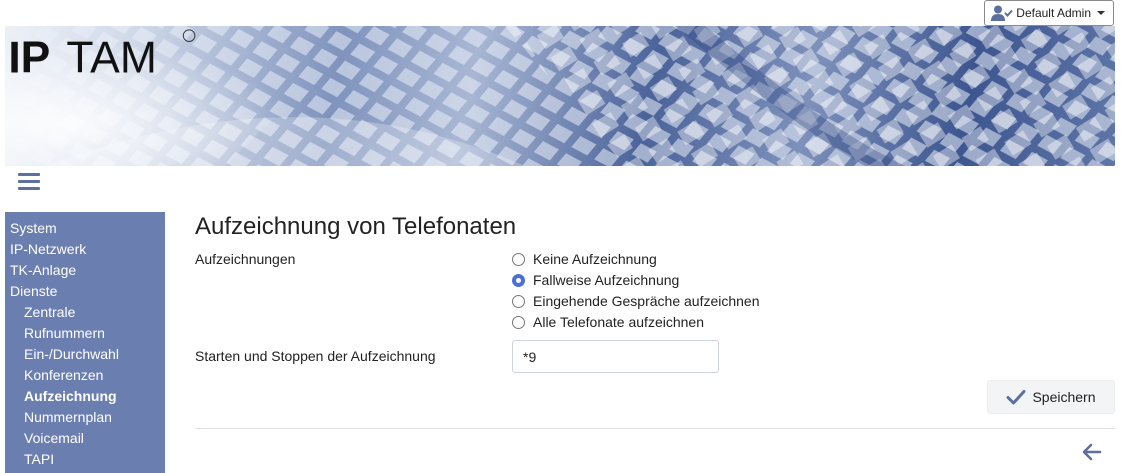 This screenshot has height=473, width=1124. What do you see at coordinates (111, 57) in the screenshot?
I see `svg-text: TAM` at bounding box center [111, 57].